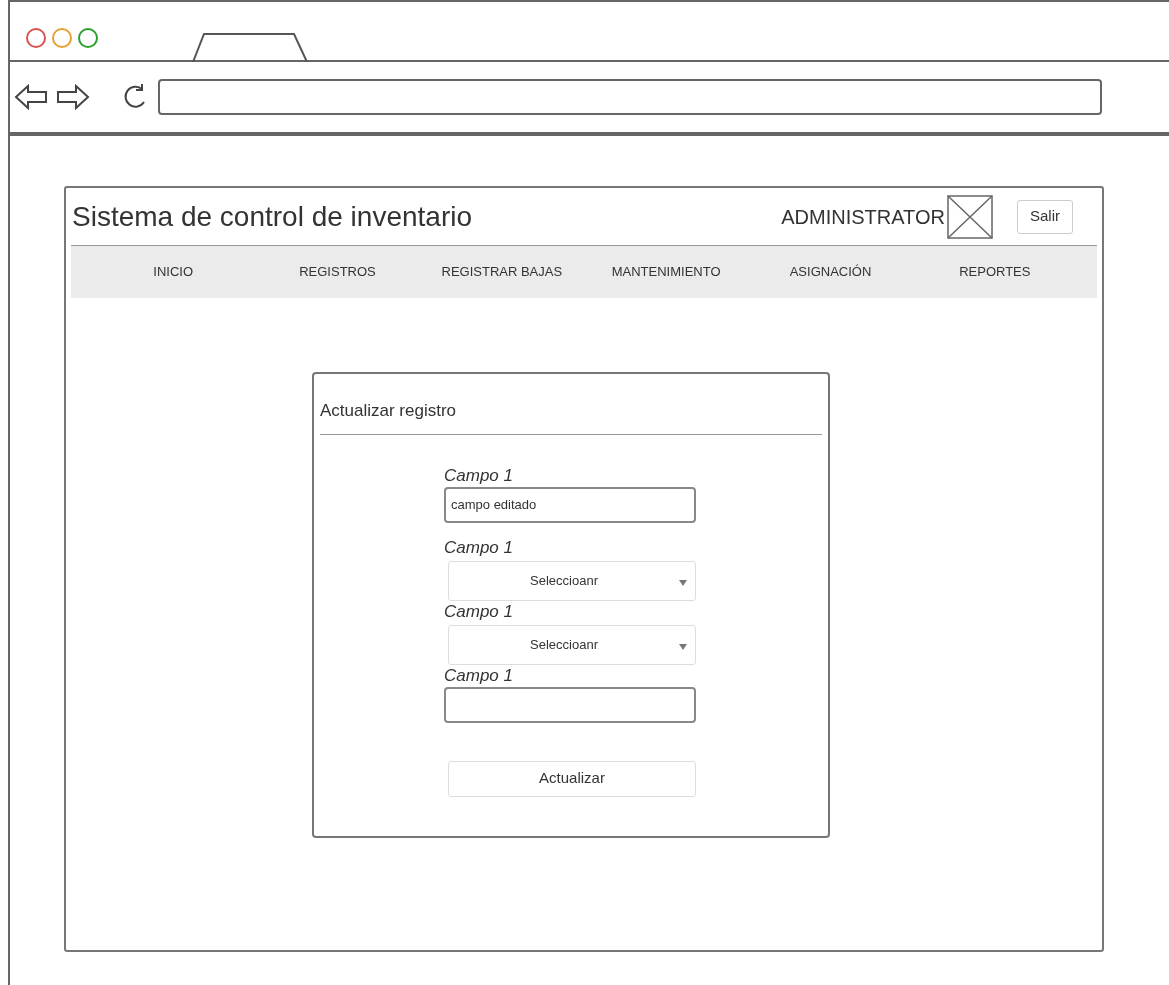  I want to click on nav-link: INICIO, so click(173, 272).